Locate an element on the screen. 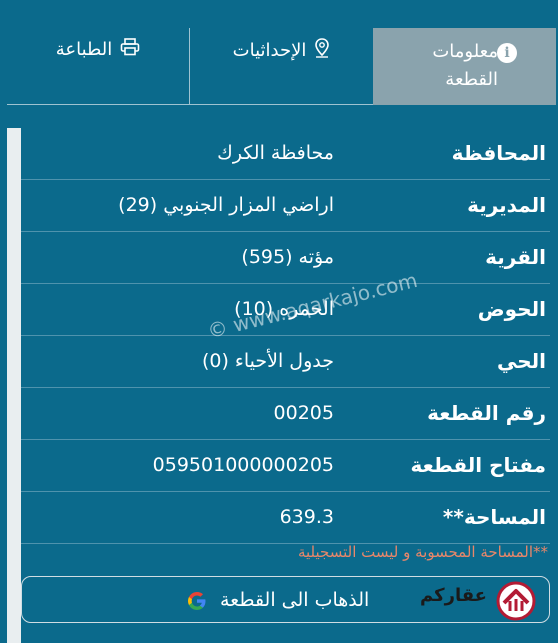 Image resolution: width=558 pixels, height=643 pixels. panel-scroll-edge is located at coordinates (14, 385).